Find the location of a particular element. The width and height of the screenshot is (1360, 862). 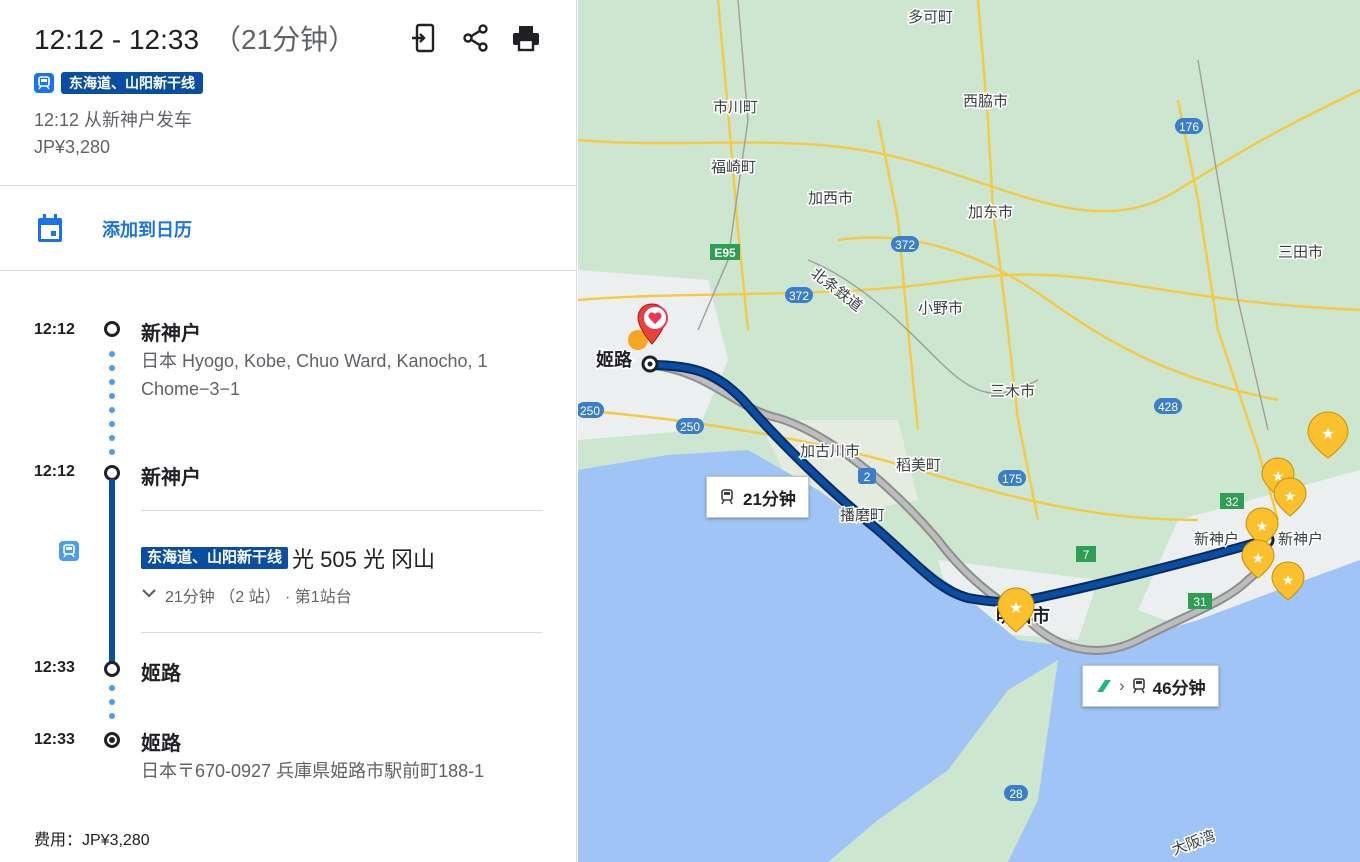

road-shield: 428 is located at coordinates (1168, 406).